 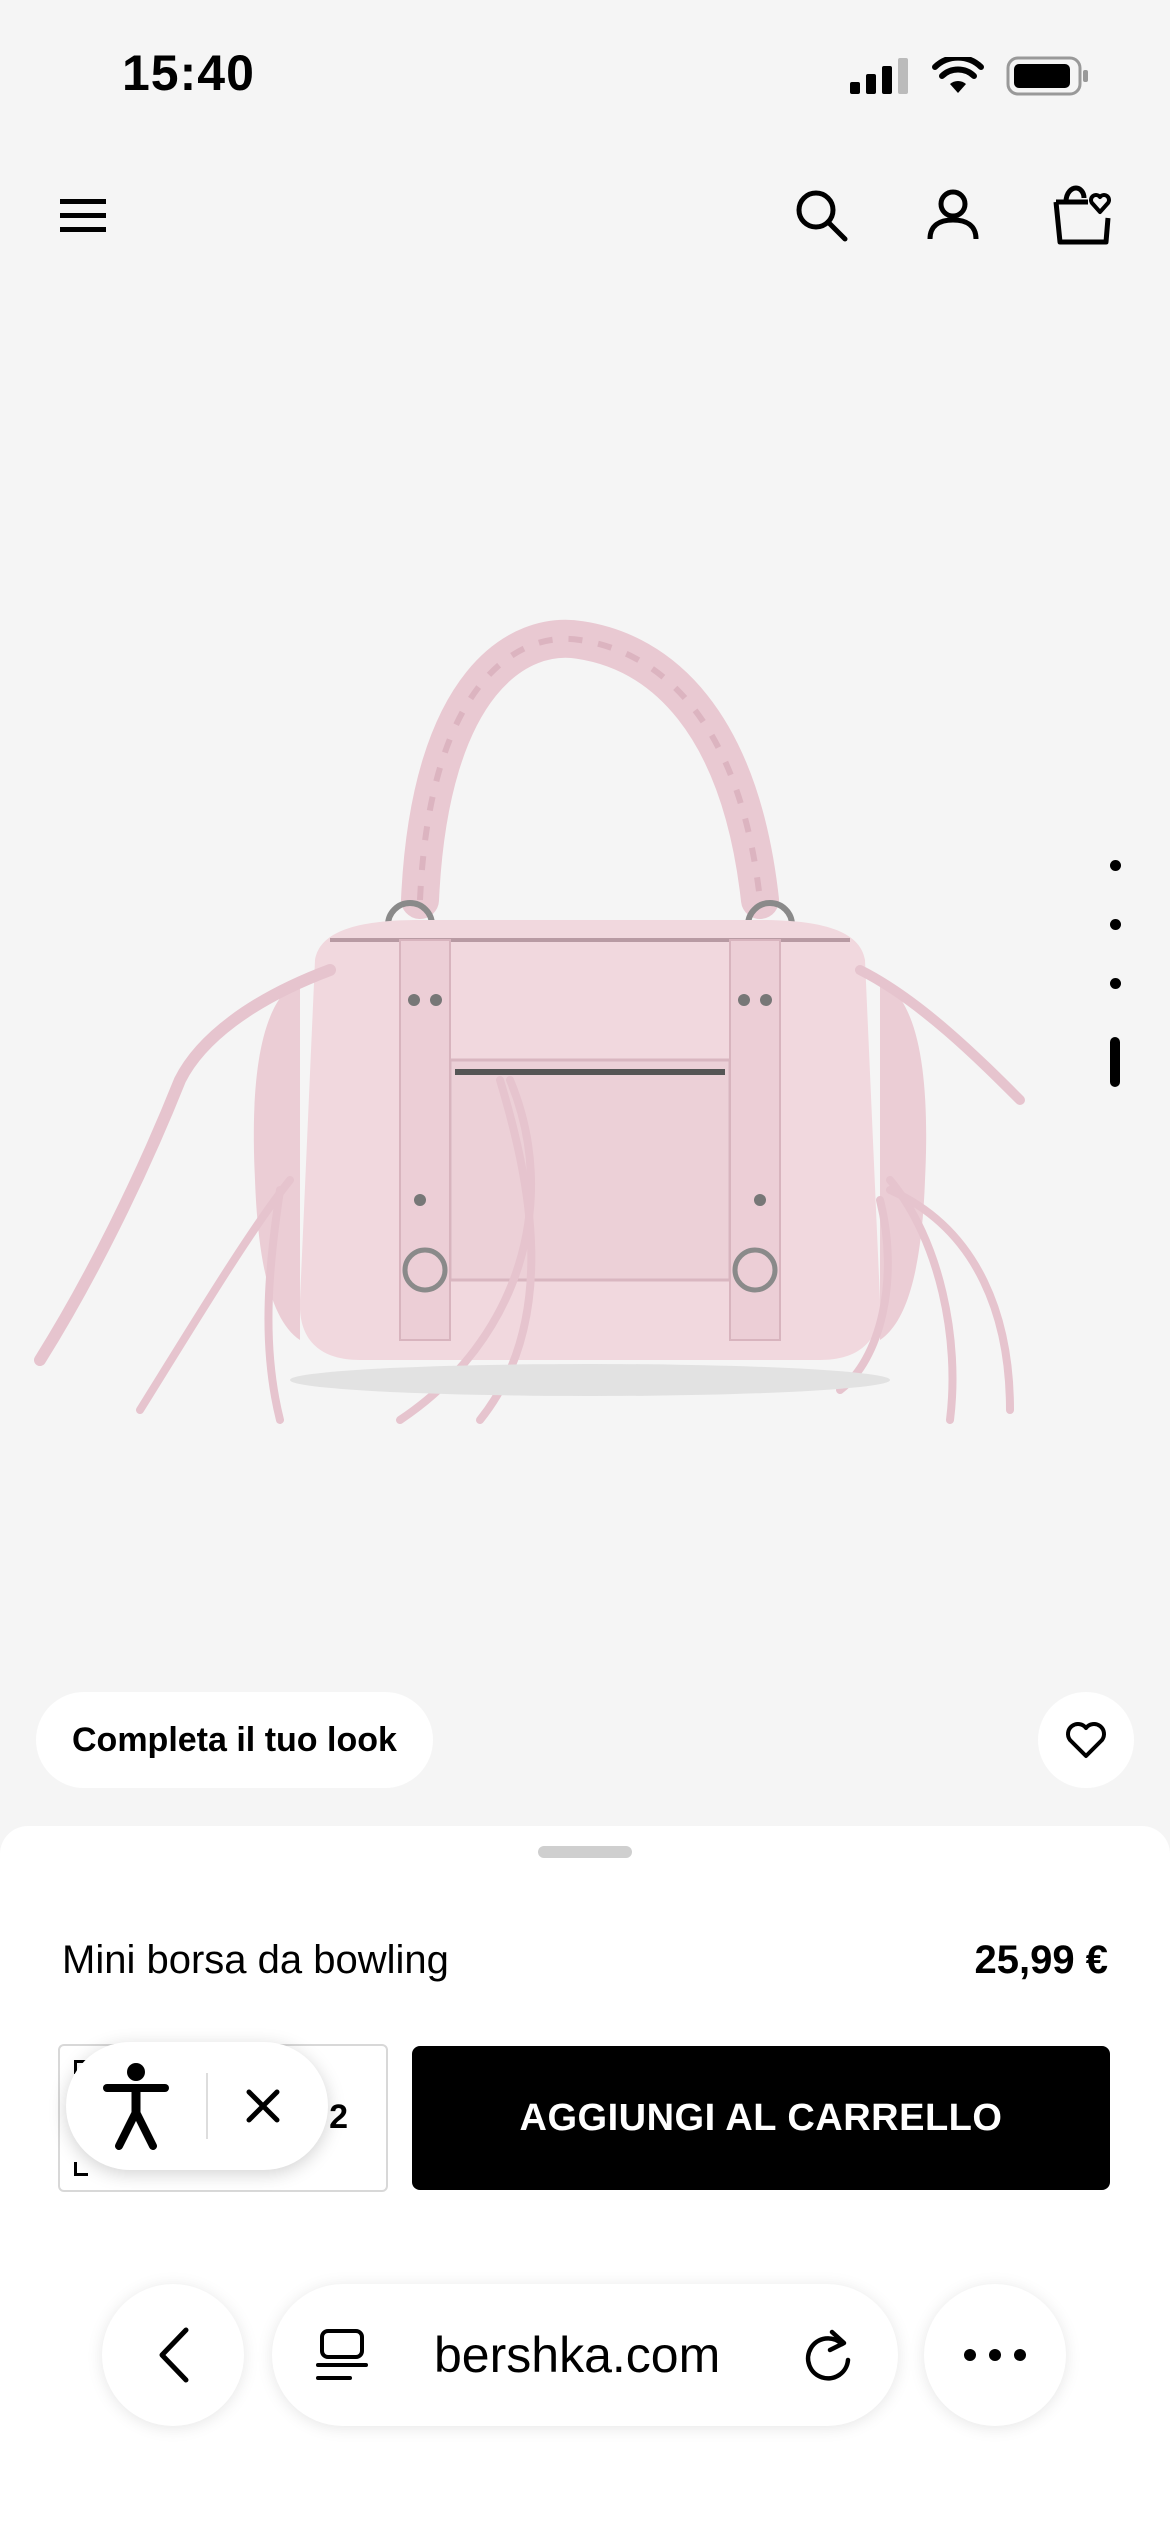 I want to click on site-header, so click(x=585, y=215).